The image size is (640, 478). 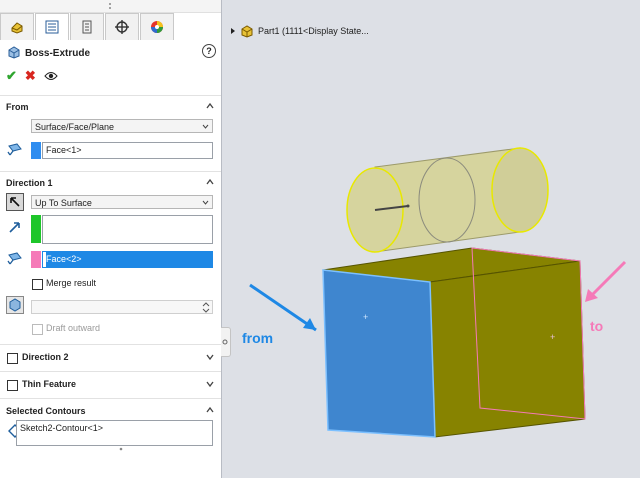 What do you see at coordinates (121, 449) in the screenshot?
I see `bottom-grip-icon` at bounding box center [121, 449].